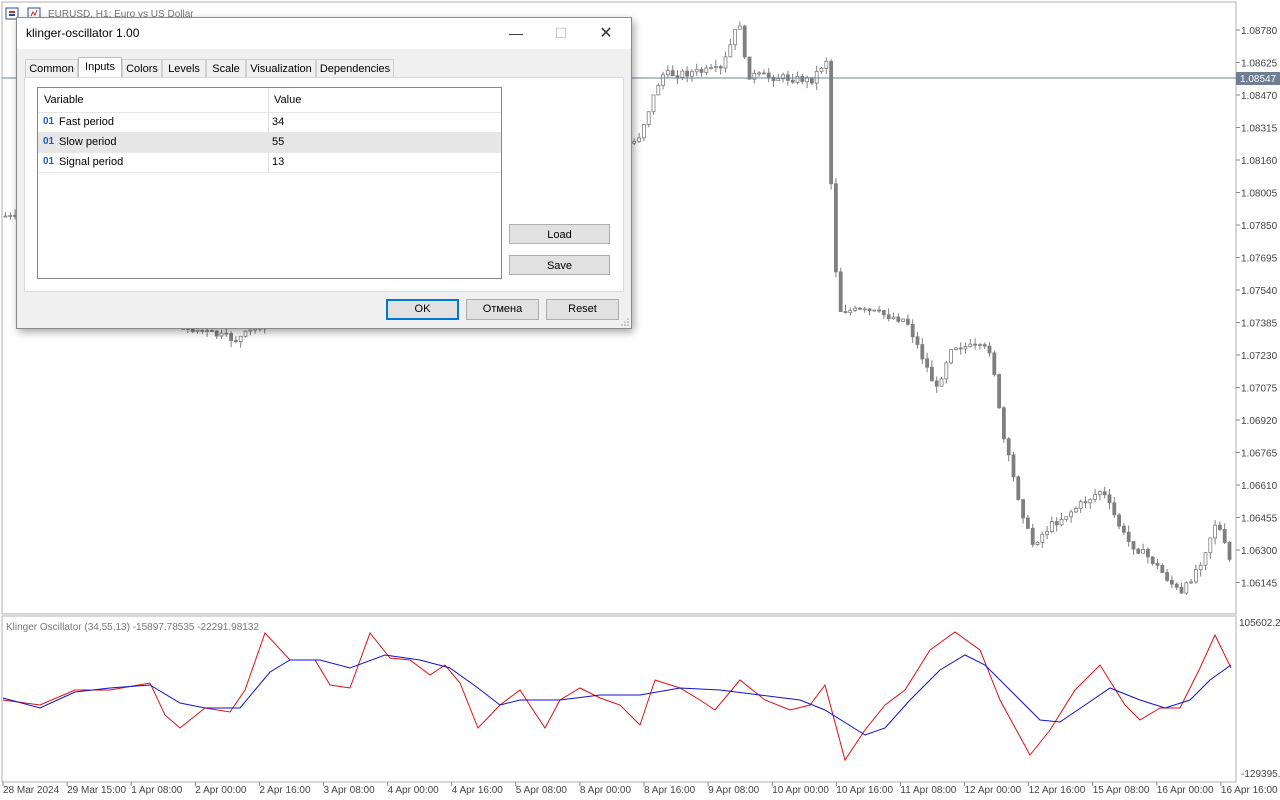  What do you see at coordinates (142, 68) in the screenshot?
I see `tab-colors: Colors` at bounding box center [142, 68].